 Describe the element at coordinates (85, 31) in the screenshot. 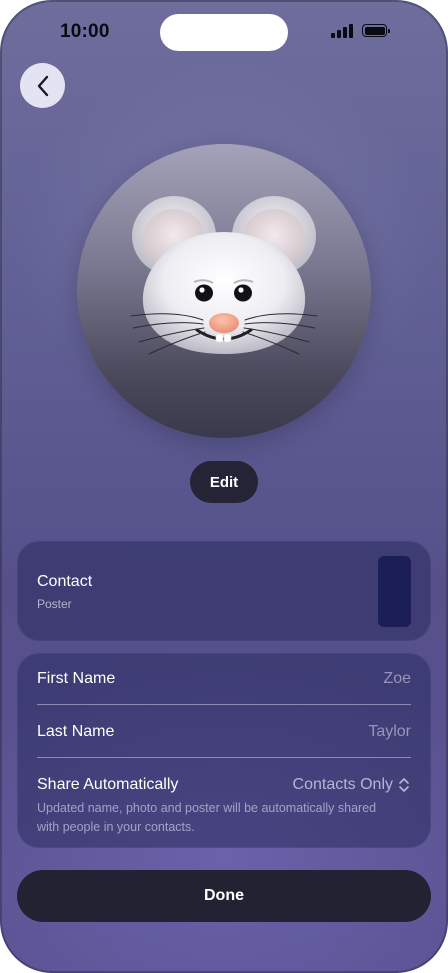

I see `status-time: 10:00` at that location.